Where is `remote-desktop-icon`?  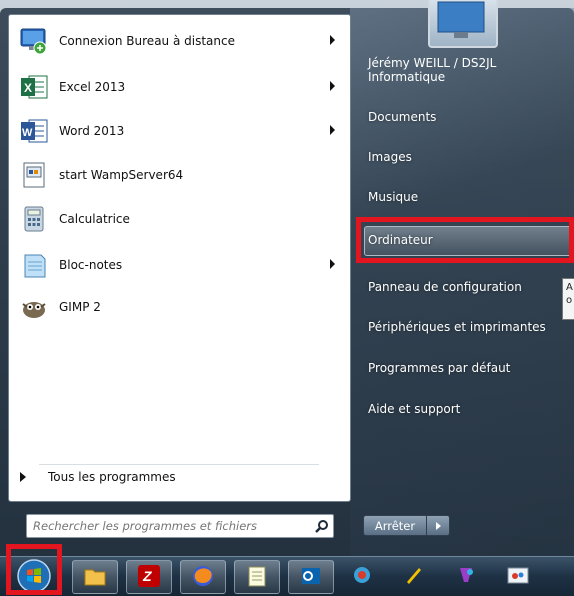
remote-desktop-icon is located at coordinates (34, 41).